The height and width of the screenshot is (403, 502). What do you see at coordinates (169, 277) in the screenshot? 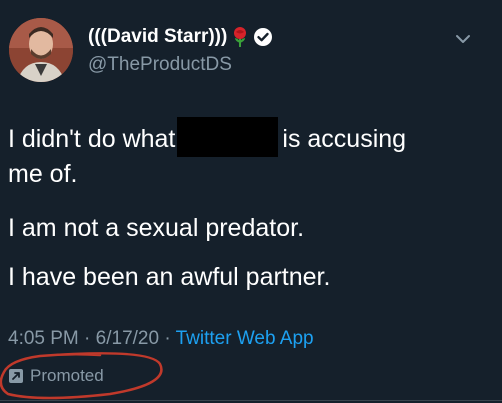
I see `tweet-paragraph-3: I have been an awful partner.` at bounding box center [169, 277].